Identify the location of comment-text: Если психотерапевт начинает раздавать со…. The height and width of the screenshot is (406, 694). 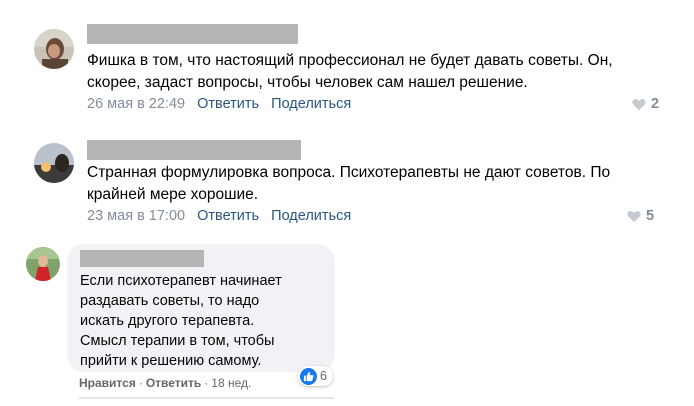
(200, 321).